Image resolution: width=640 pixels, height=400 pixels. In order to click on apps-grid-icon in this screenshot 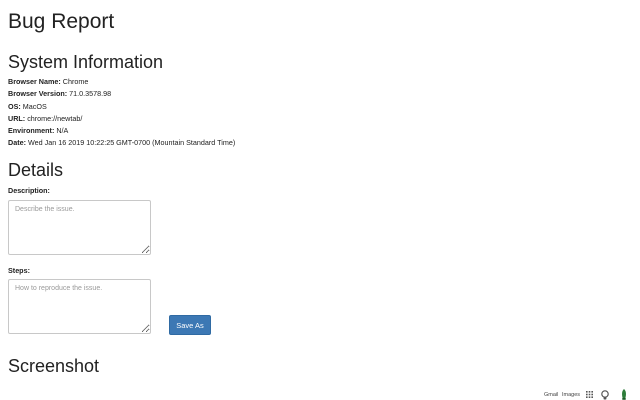, I will do `click(589, 394)`.